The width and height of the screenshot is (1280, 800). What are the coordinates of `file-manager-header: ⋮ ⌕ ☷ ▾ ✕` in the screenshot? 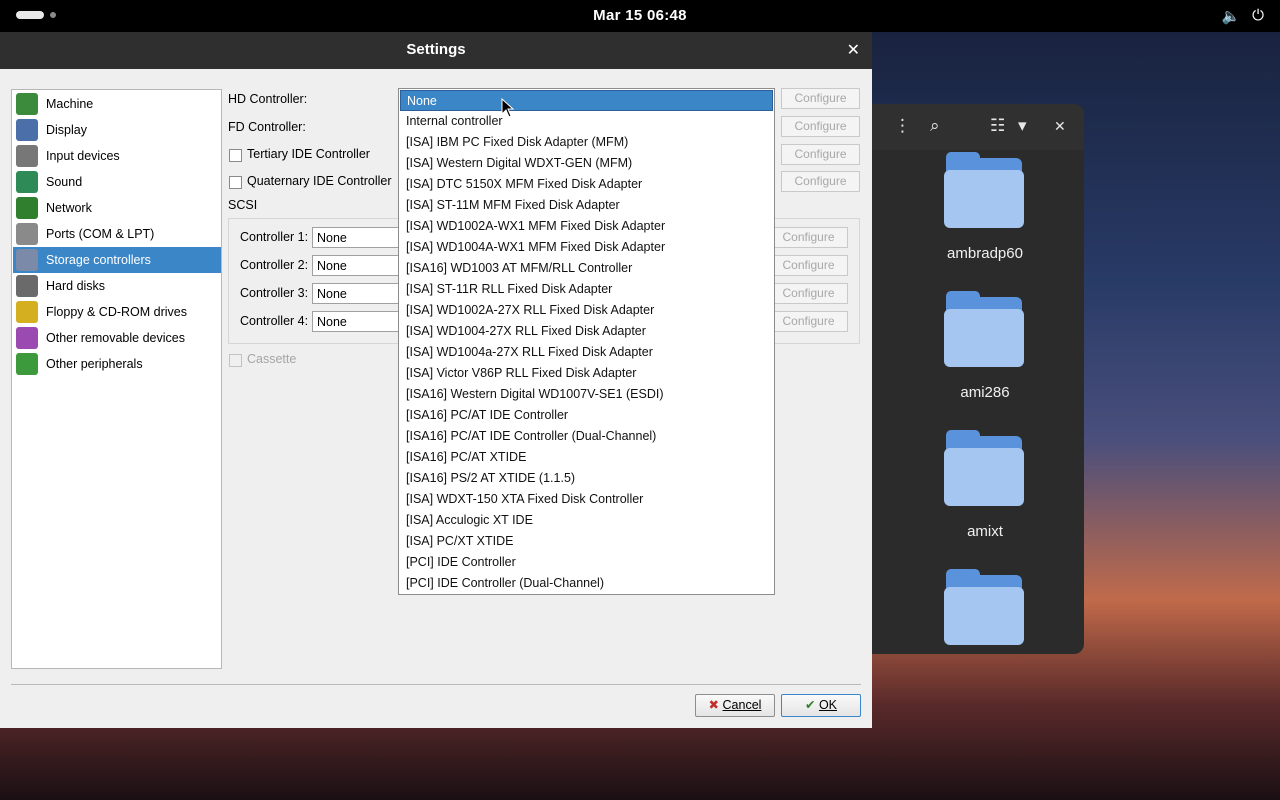 It's located at (972, 127).